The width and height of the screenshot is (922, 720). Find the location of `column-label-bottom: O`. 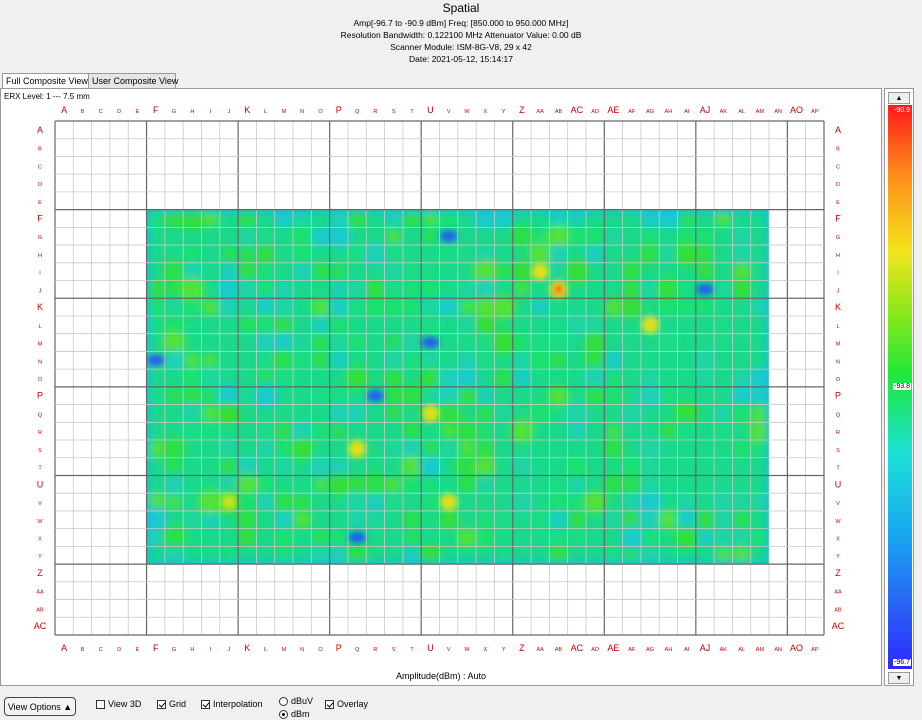

column-label-bottom: O is located at coordinates (320, 650).